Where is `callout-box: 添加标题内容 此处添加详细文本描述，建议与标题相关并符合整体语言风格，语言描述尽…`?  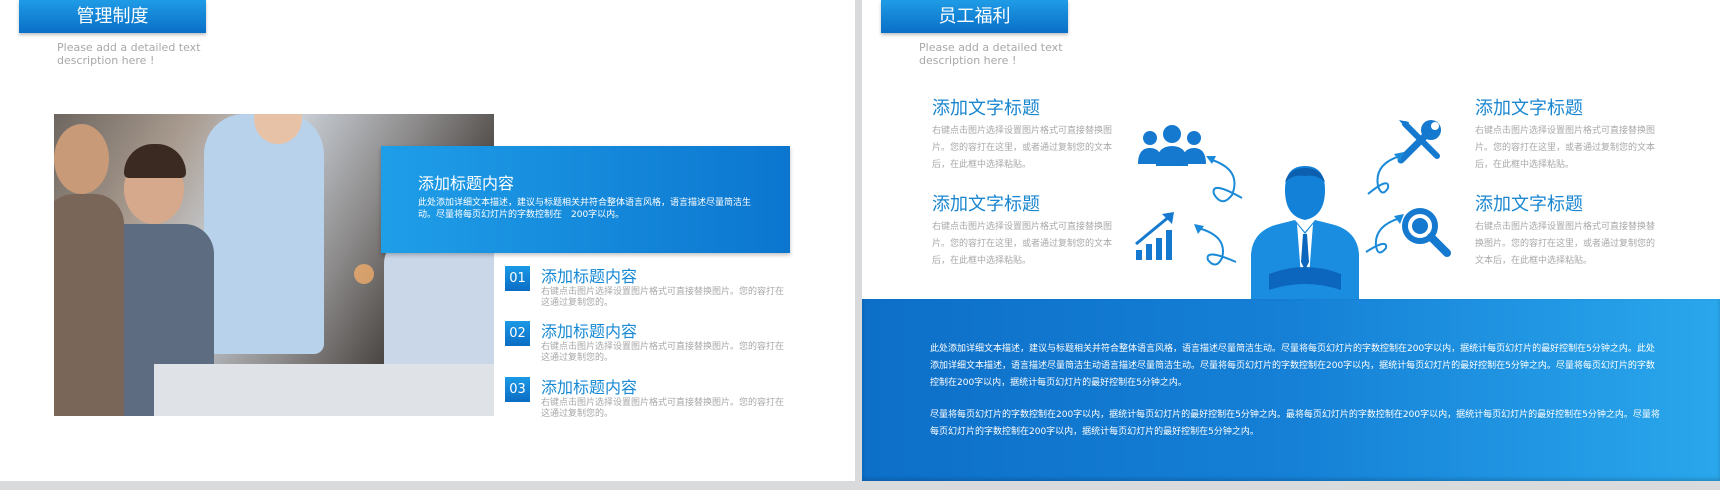 callout-box: 添加标题内容 此处添加详细文本描述，建议与标题相关并符合整体语言风格，语言描述尽… is located at coordinates (585, 199).